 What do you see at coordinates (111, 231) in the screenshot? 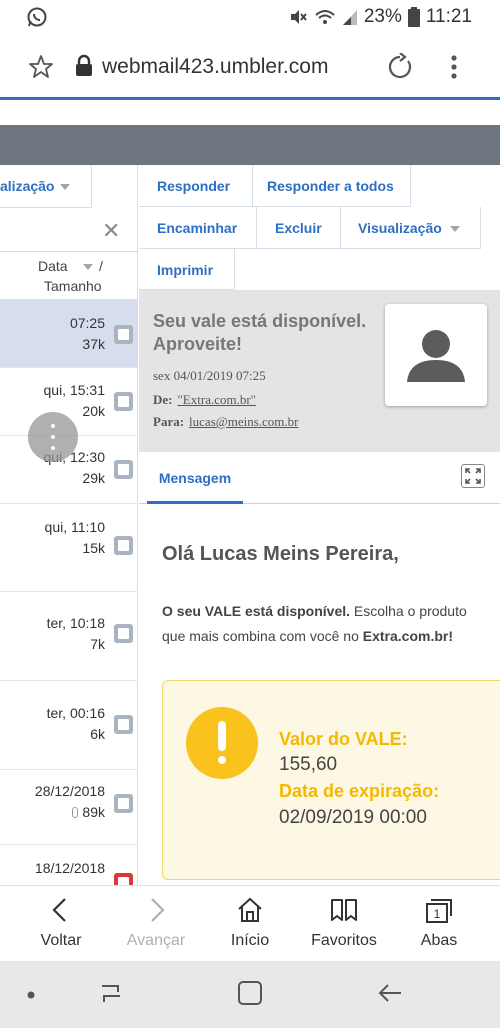
I see `close-icon: ✕` at bounding box center [111, 231].